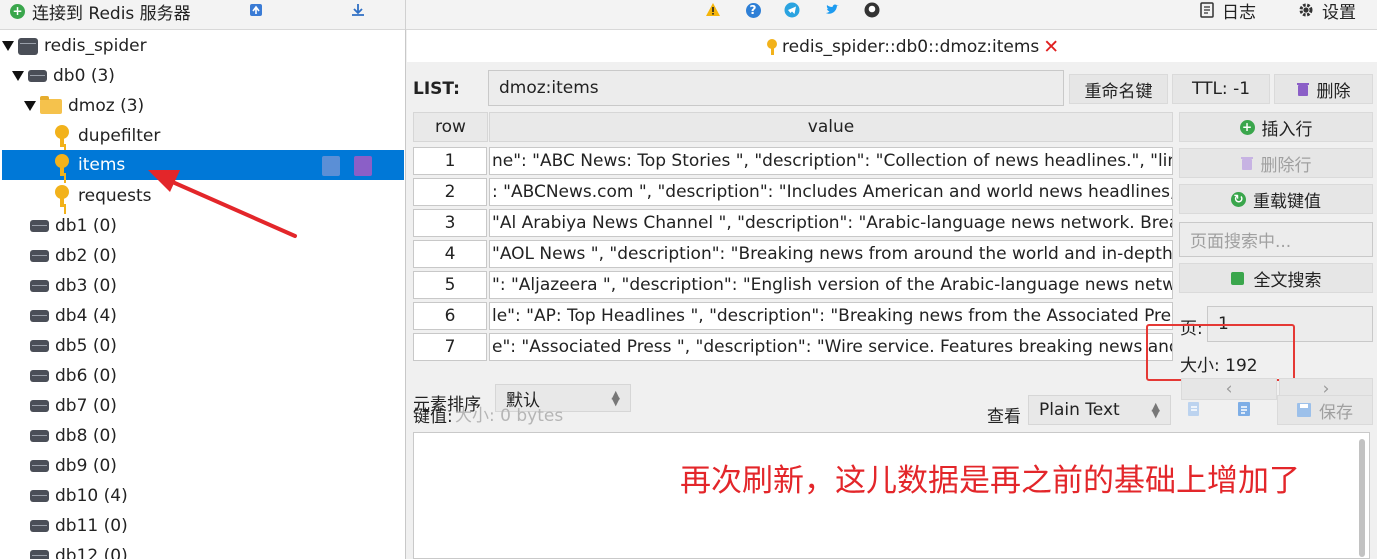  Describe the element at coordinates (450, 285) in the screenshot. I see `row-number: 5` at that location.